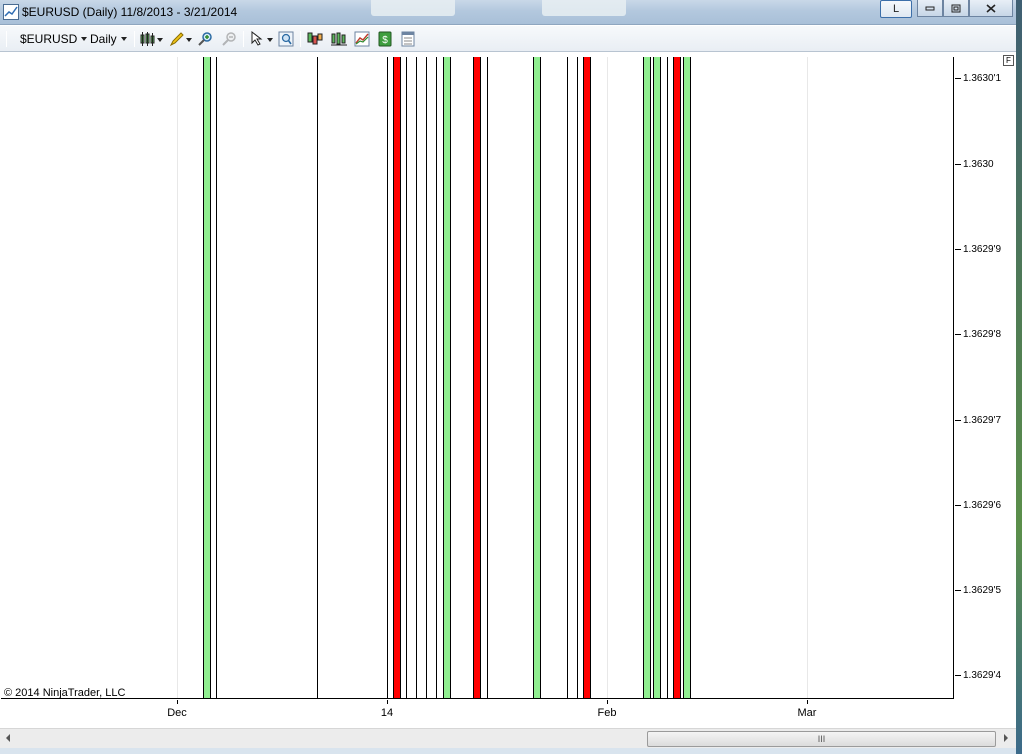  I want to click on minimize-button, so click(930, 8).